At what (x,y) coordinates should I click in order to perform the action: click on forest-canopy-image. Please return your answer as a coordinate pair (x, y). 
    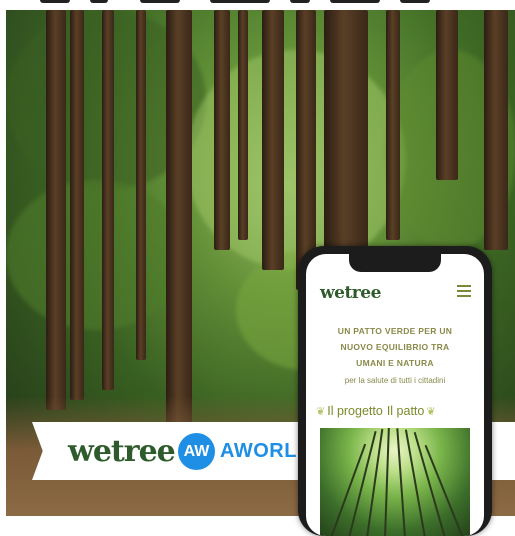
    Looking at the image, I should click on (395, 482).